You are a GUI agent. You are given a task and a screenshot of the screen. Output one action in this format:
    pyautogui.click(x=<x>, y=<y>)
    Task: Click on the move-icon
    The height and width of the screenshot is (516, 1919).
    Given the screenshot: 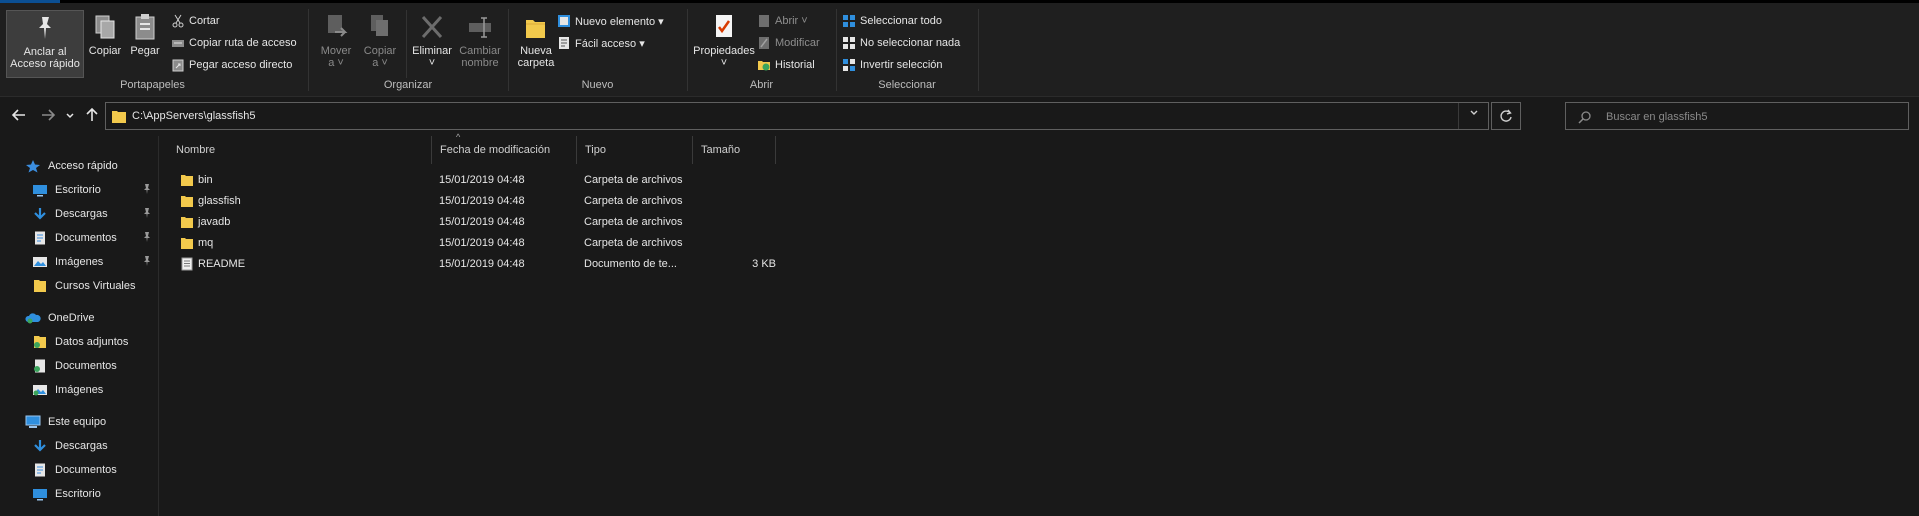 What is the action you would take?
    pyautogui.click(x=338, y=26)
    